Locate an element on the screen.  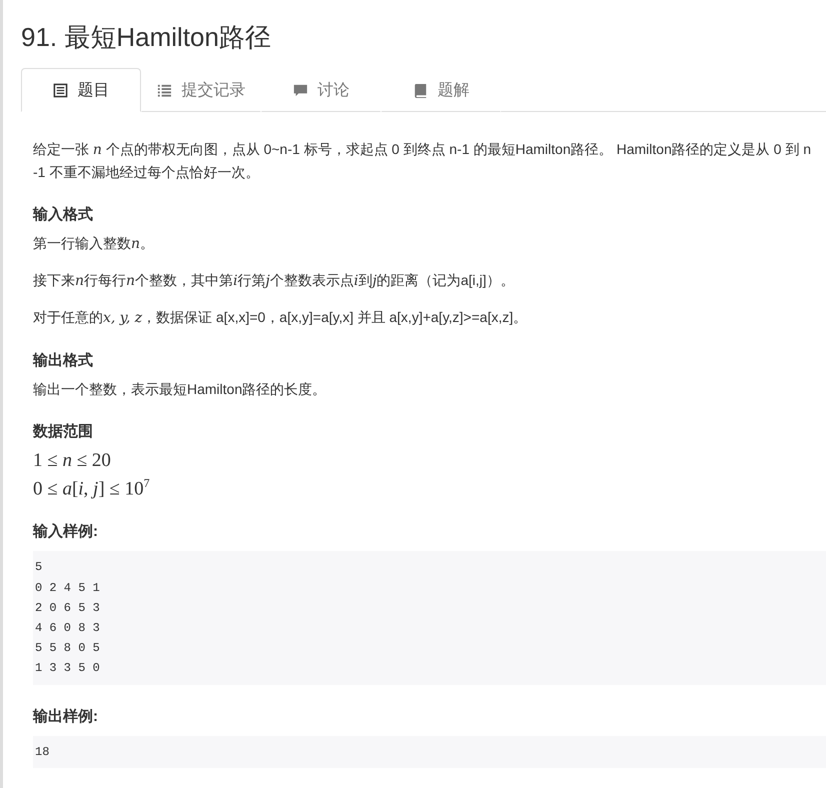
list-icon is located at coordinates (164, 90).